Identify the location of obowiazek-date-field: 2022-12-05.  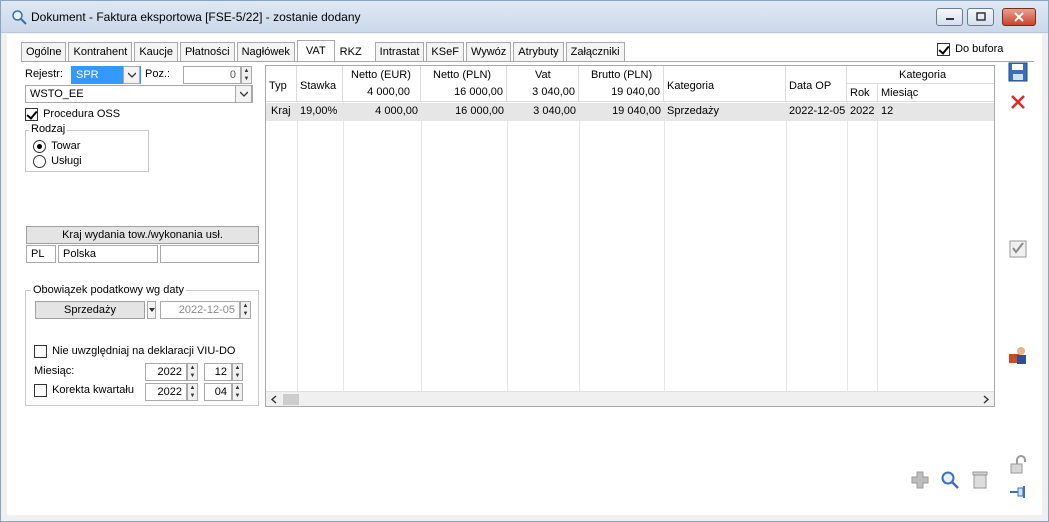
(200, 310).